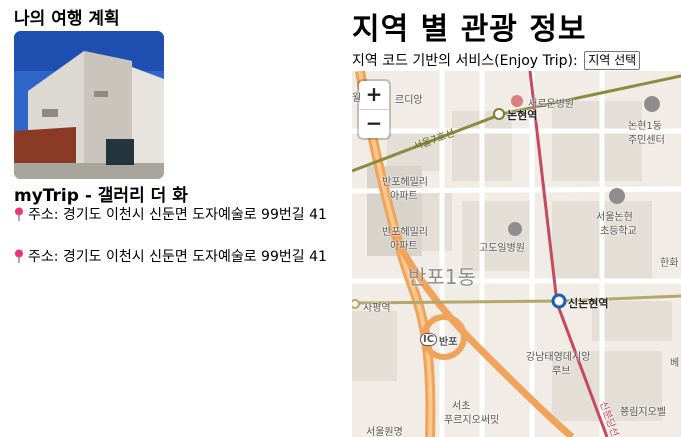 The height and width of the screenshot is (437, 681). I want to click on map-label: 반포, so click(448, 342).